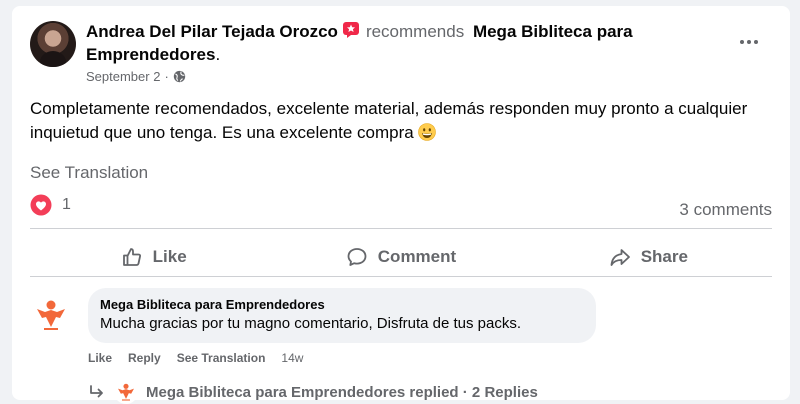  What do you see at coordinates (179, 76) in the screenshot?
I see `globe-icon` at bounding box center [179, 76].